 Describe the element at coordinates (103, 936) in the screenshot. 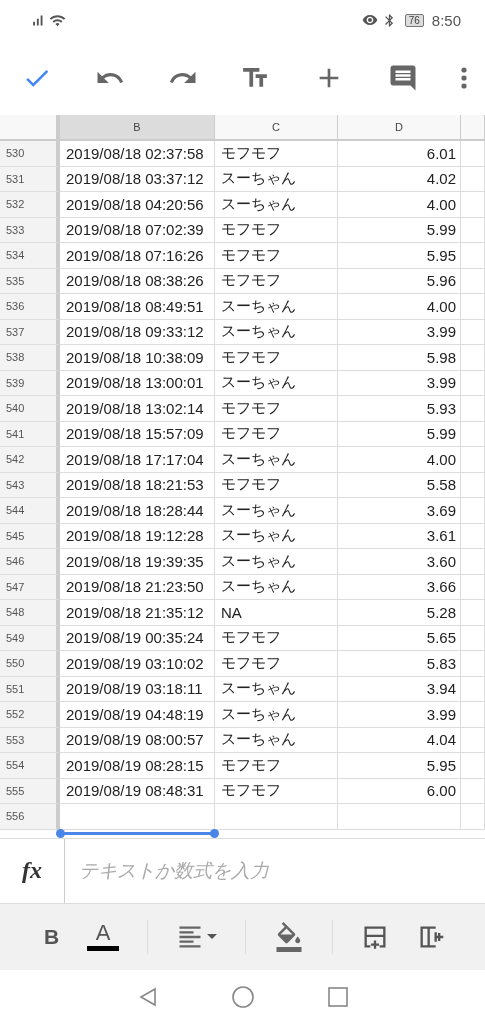

I see `text-color-button: A` at that location.